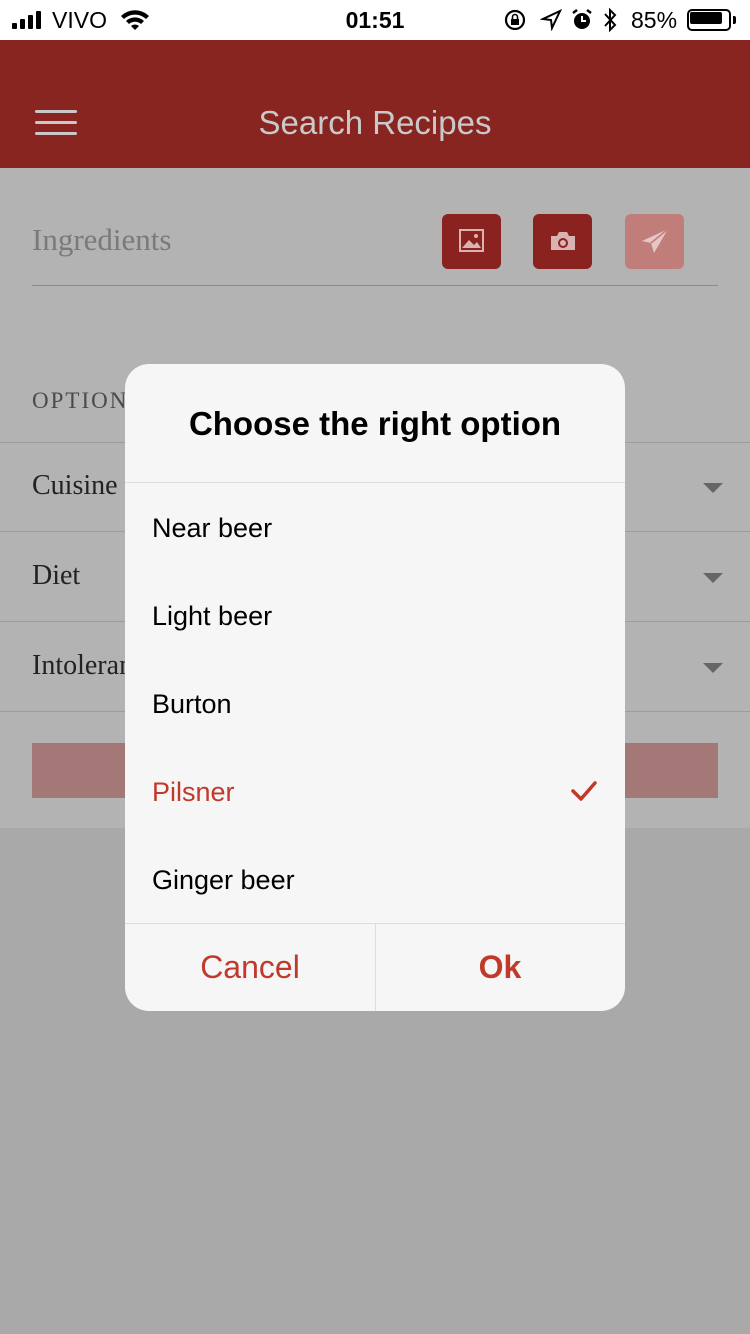 The height and width of the screenshot is (1334, 750). Describe the element at coordinates (610, 20) in the screenshot. I see `bluetooth-icon` at that location.